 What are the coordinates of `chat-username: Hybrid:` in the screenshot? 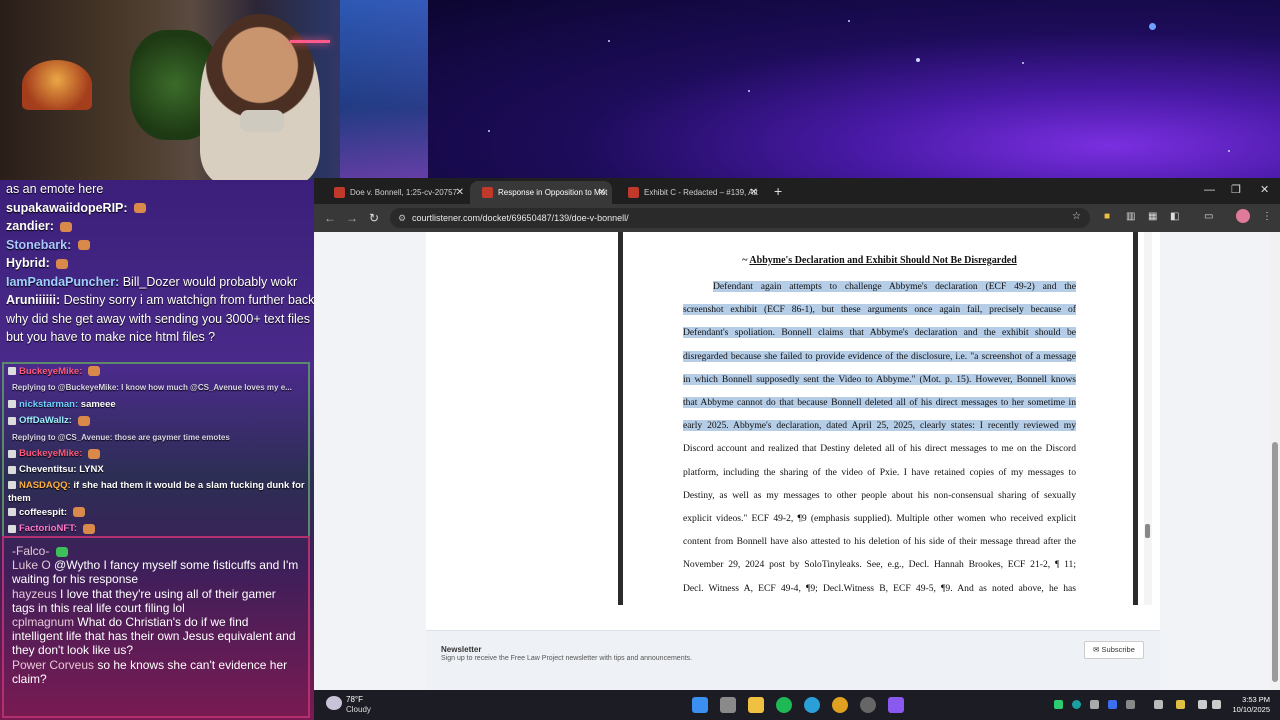 It's located at (28, 263).